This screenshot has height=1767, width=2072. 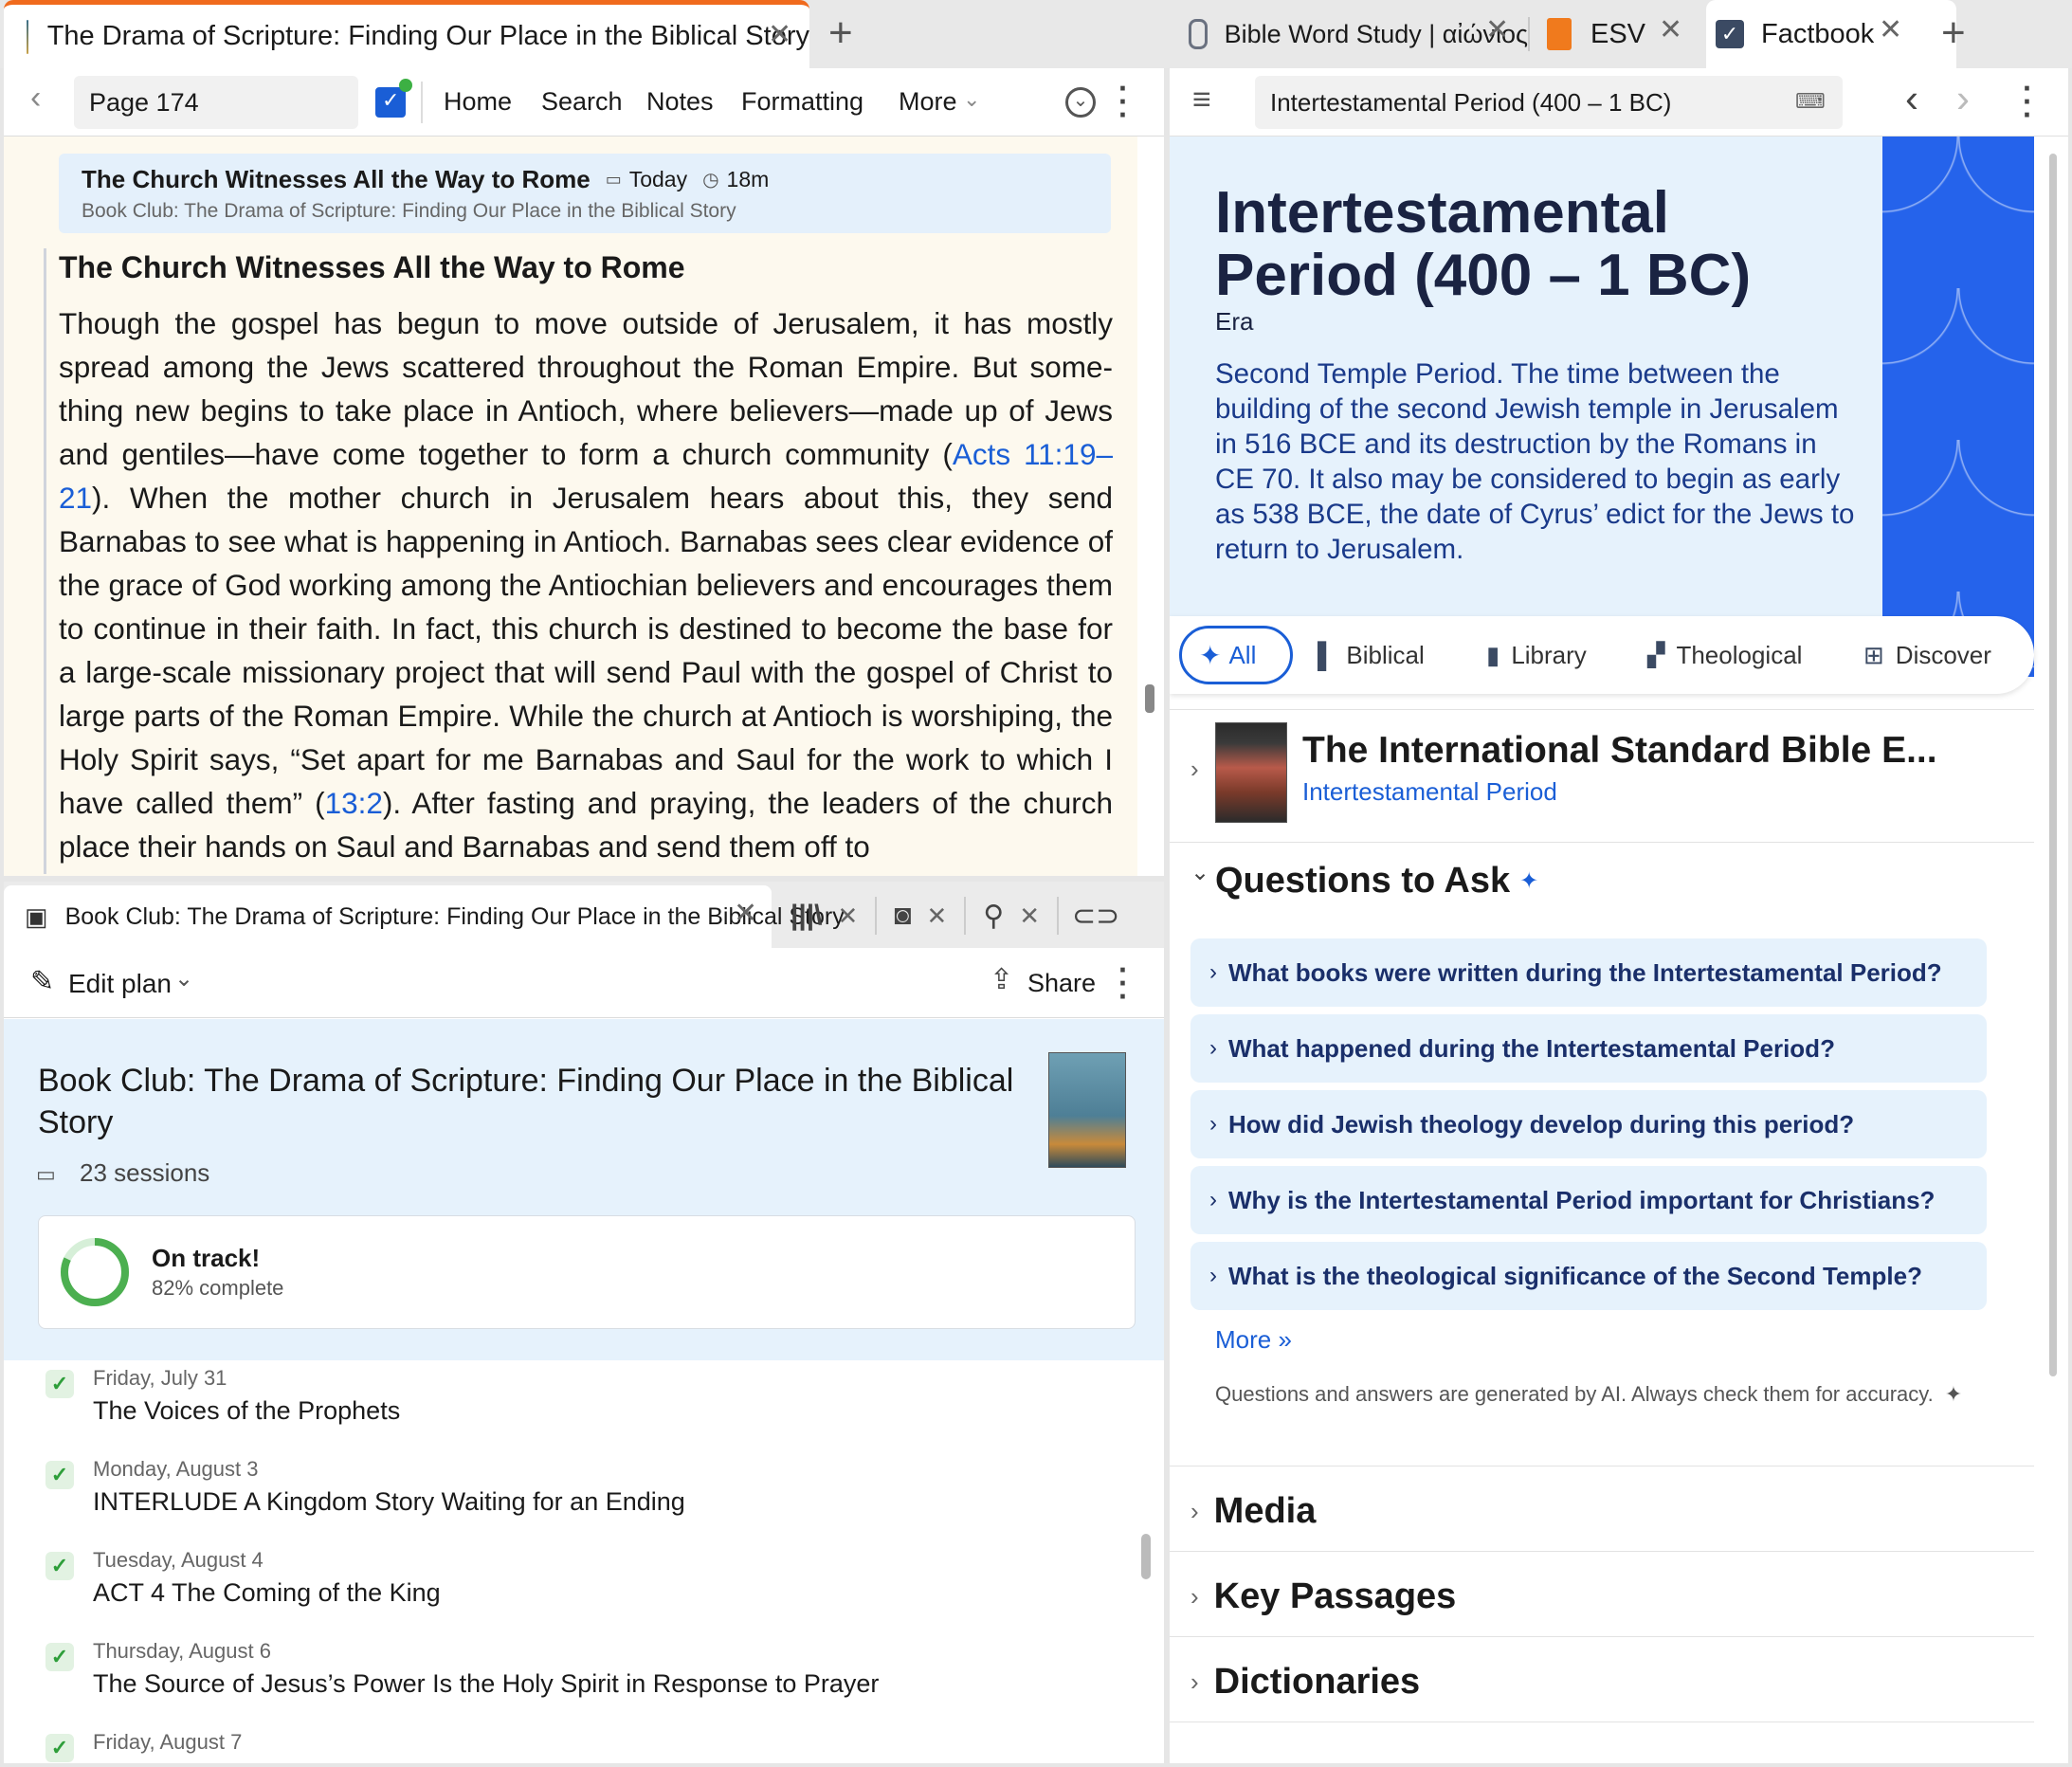 I want to click on pane-splitter, so click(x=1167, y=917).